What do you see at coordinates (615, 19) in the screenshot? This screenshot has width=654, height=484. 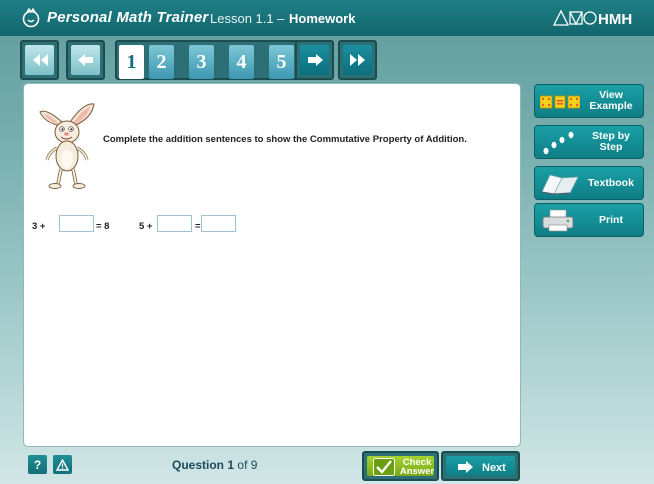 I see `svg-text: HMH` at bounding box center [615, 19].